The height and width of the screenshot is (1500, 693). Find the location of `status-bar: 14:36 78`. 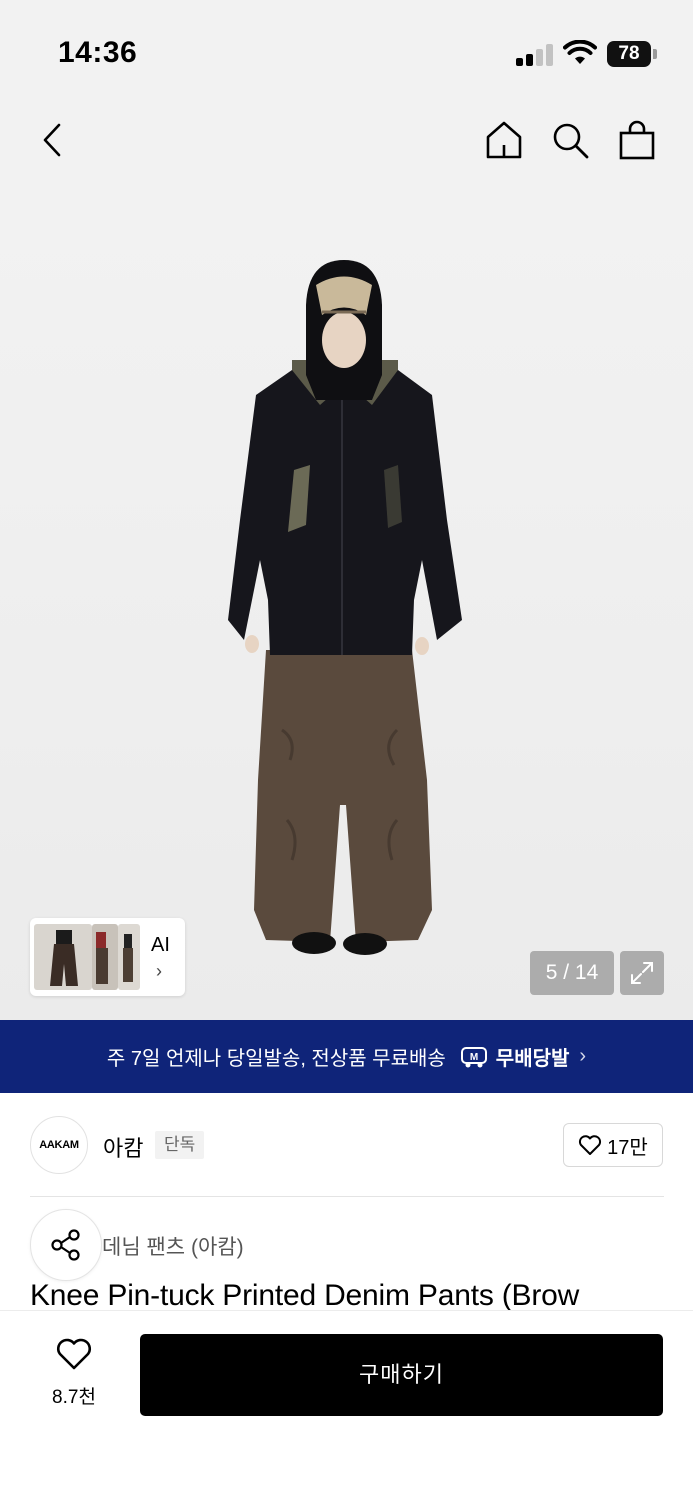

status-bar: 14:36 78 is located at coordinates (346, 50).